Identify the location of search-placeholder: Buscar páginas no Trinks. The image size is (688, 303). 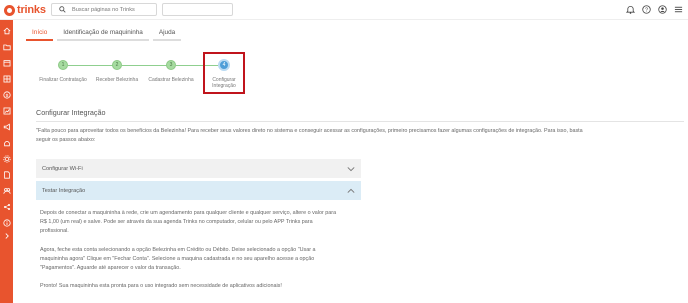
(103, 9).